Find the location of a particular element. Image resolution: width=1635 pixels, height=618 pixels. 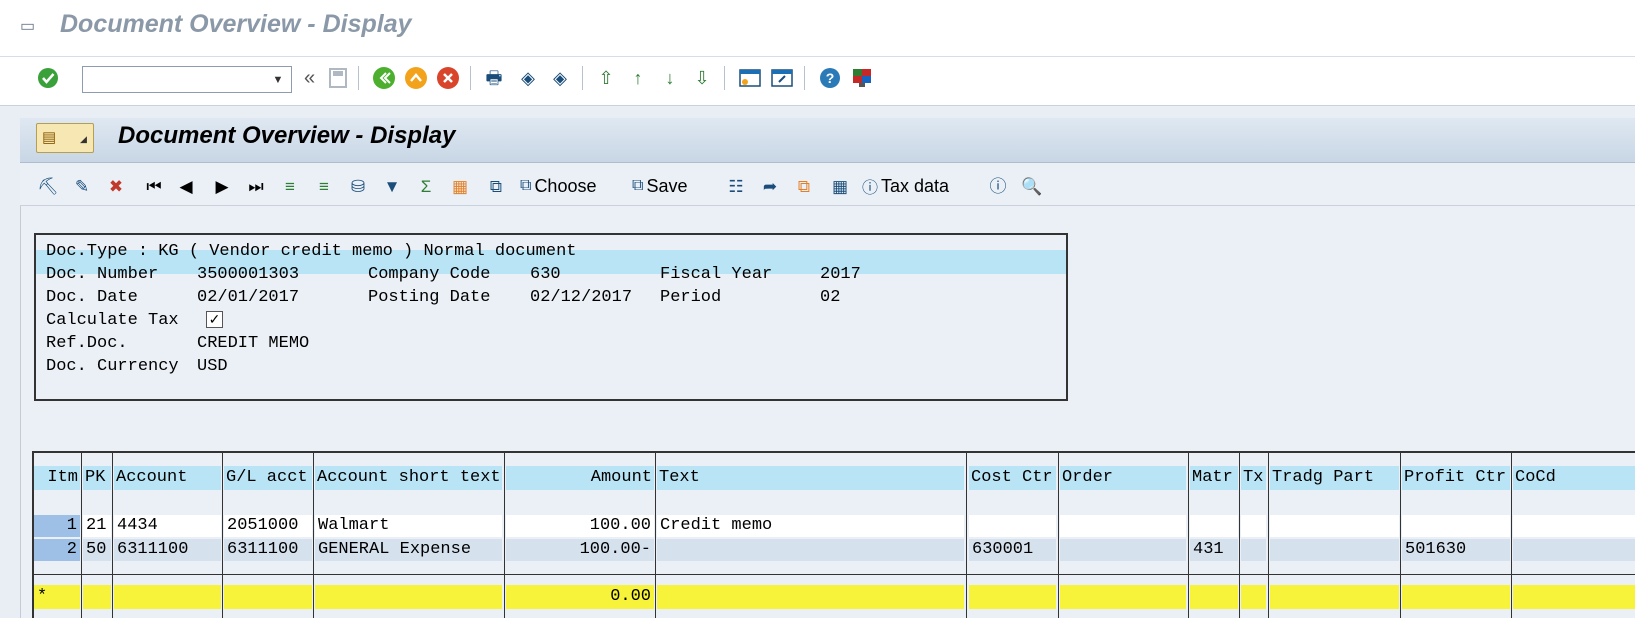

column-header-account-short-text: Account short text is located at coordinates (408, 478).